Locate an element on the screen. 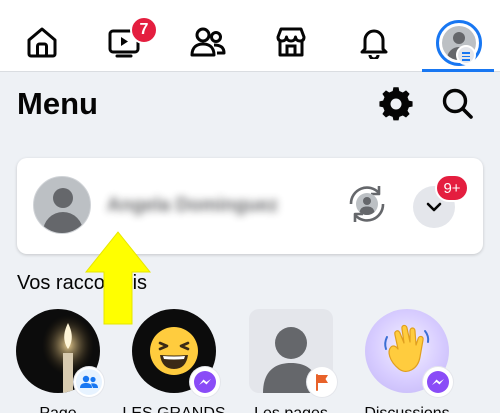 This screenshot has width=500, height=413. switch-profile-icon is located at coordinates (367, 204).